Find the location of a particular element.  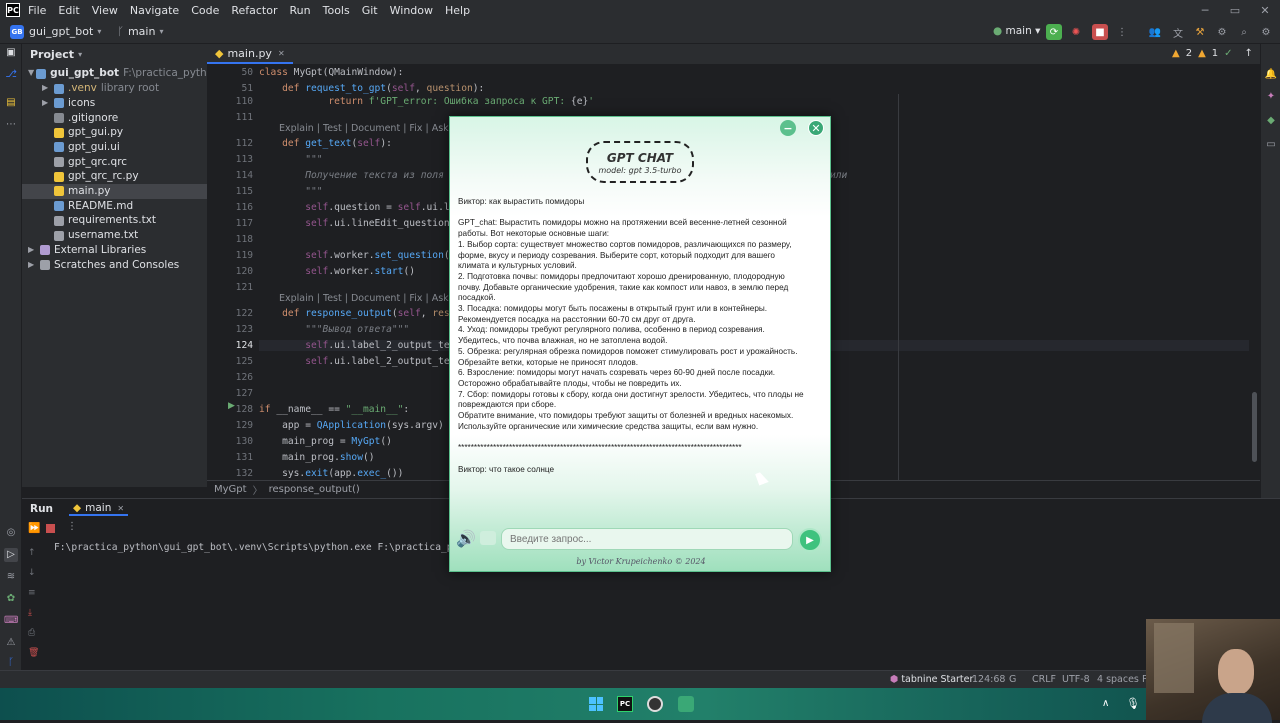

code-line: """ is located at coordinates (290, 159).